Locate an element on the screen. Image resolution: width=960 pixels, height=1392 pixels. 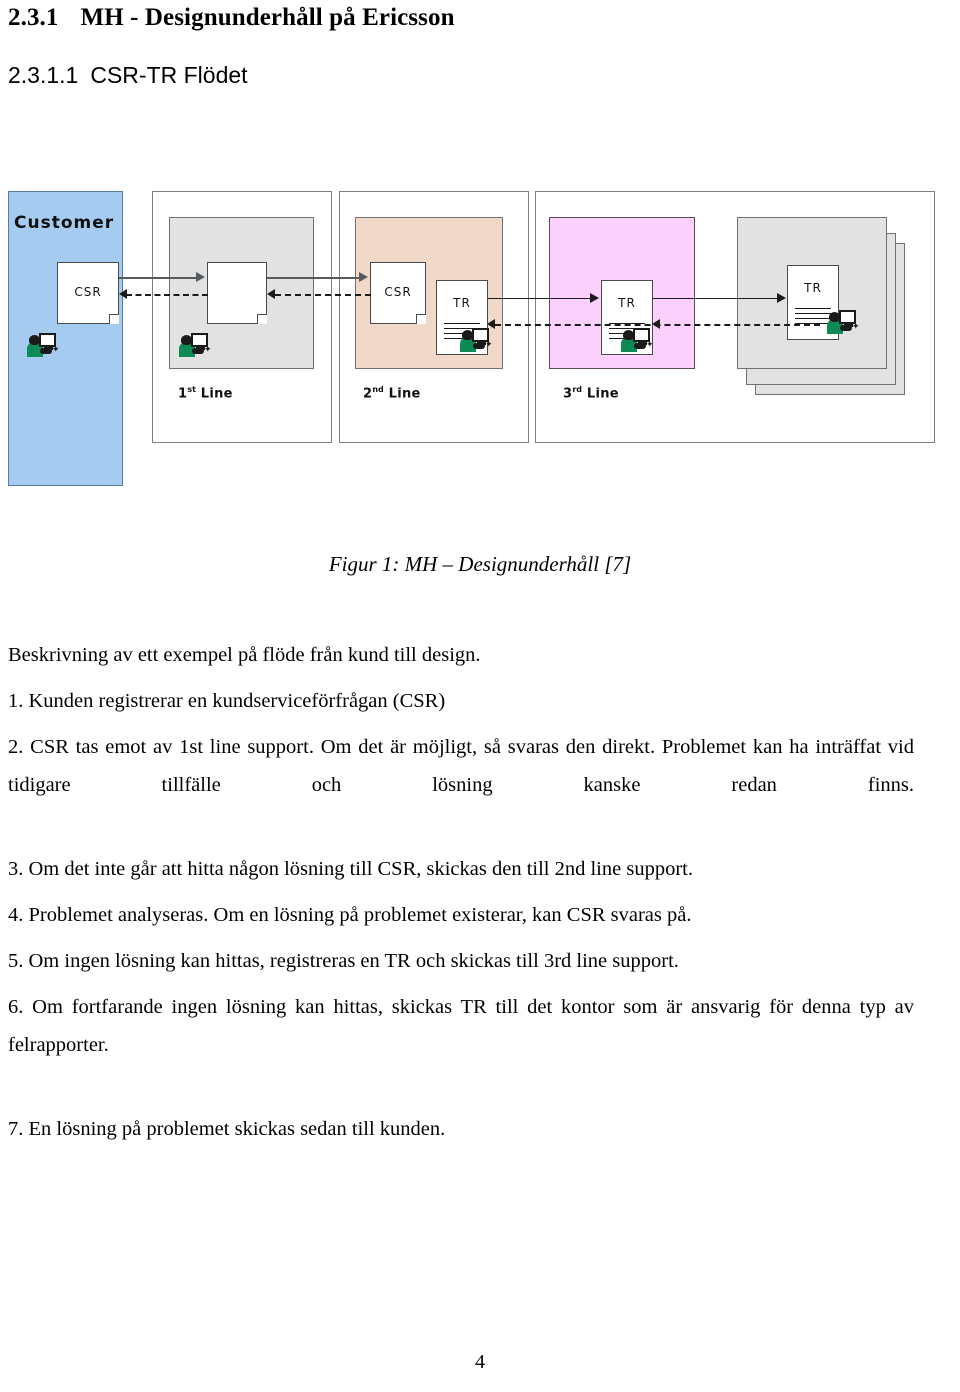
figure-caption: Figur 1: MH – Designunderhåll [7] is located at coordinates (480, 564).